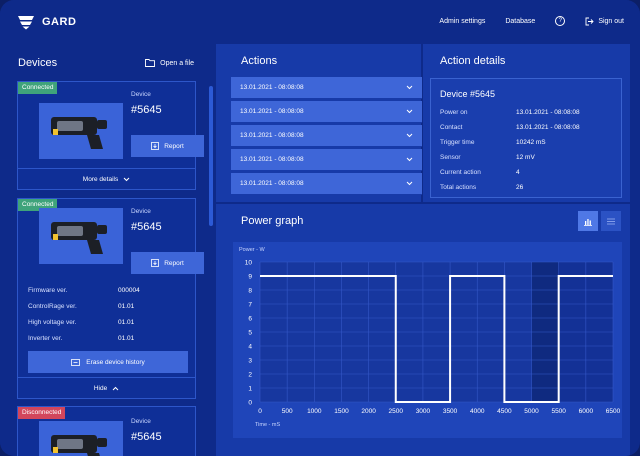 This screenshot has width=640, height=456. Describe the element at coordinates (250, 389) in the screenshot. I see `y-tick-label: 1` at that location.